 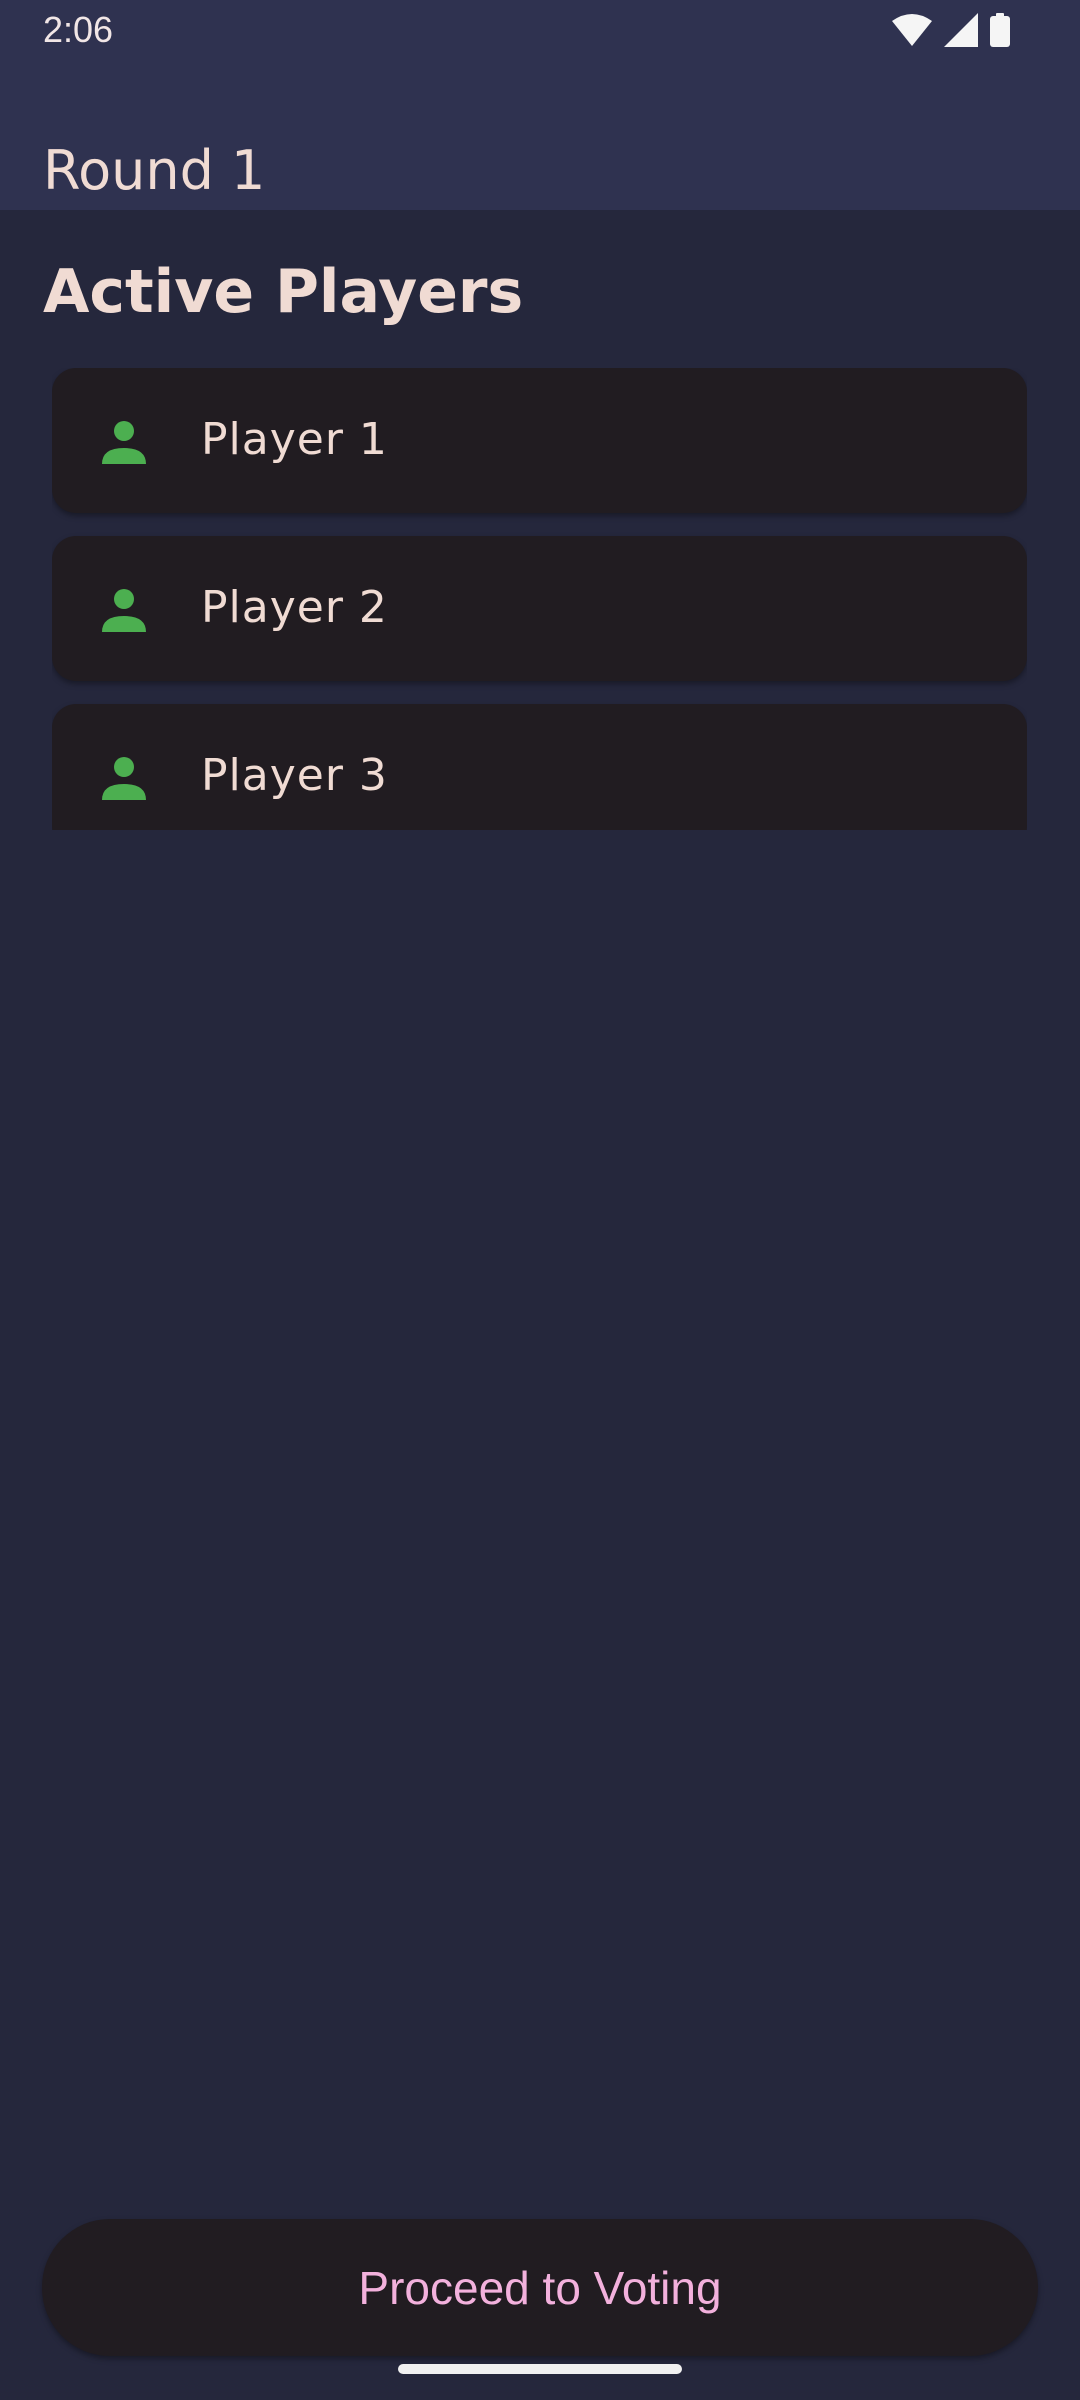 What do you see at coordinates (154, 171) in the screenshot?
I see `page-title: Round 1` at bounding box center [154, 171].